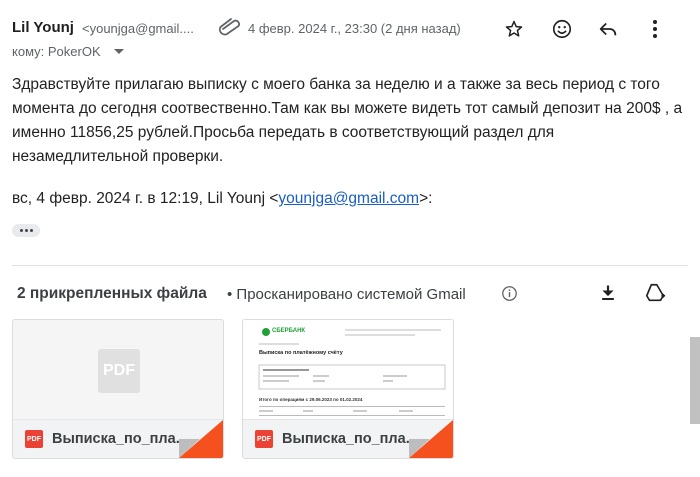 This screenshot has height=477, width=700. I want to click on scrollbar-thumb, so click(695, 380).